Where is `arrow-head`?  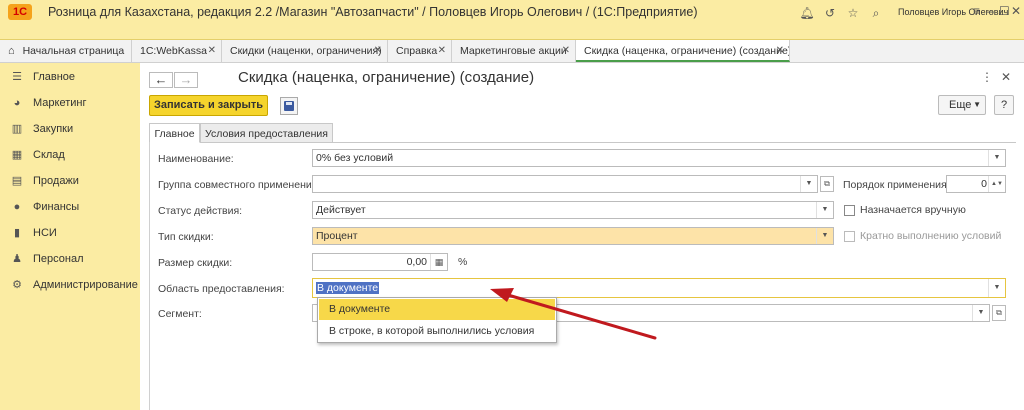 arrow-head is located at coordinates (502, 295).